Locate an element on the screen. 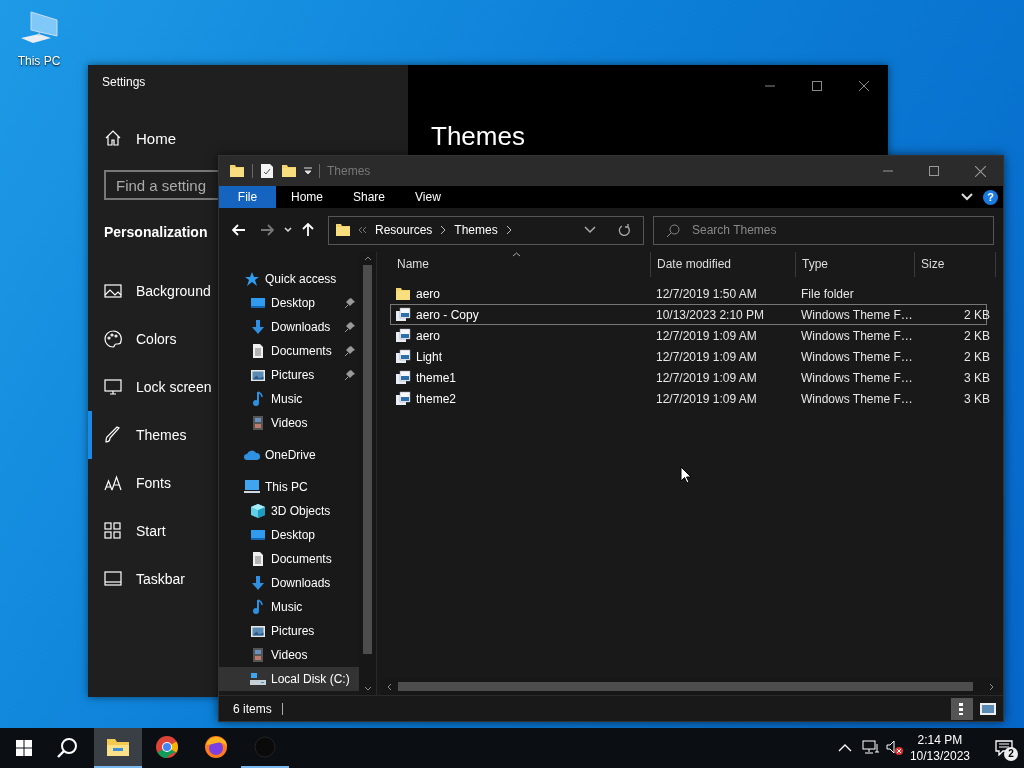  desktop-icon-label: This PC is located at coordinates (39, 61).